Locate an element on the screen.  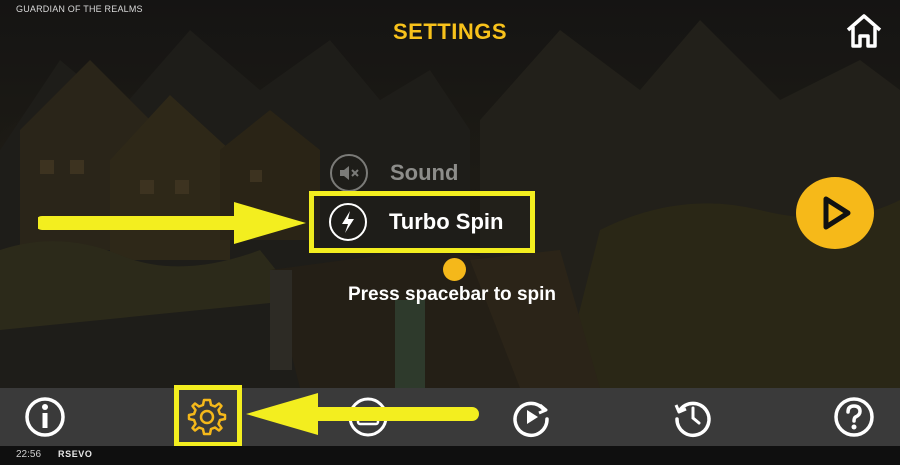
sound-setting-row: Sound is located at coordinates (394, 173).